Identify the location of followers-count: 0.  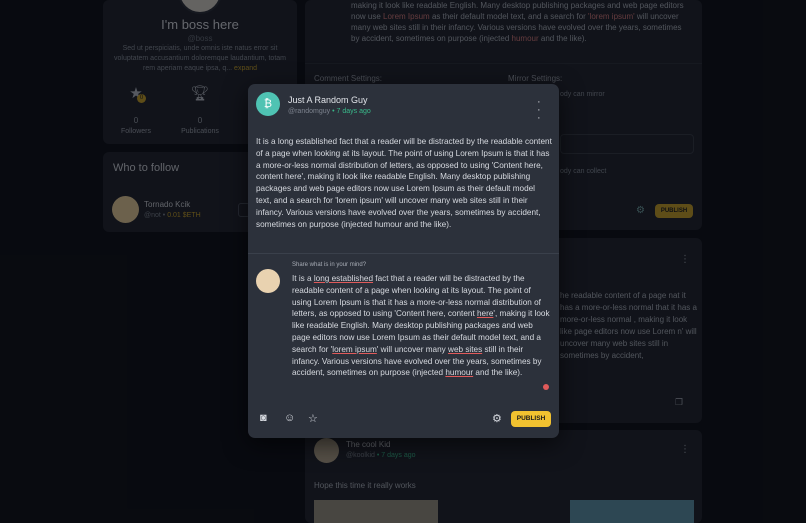
(136, 120).